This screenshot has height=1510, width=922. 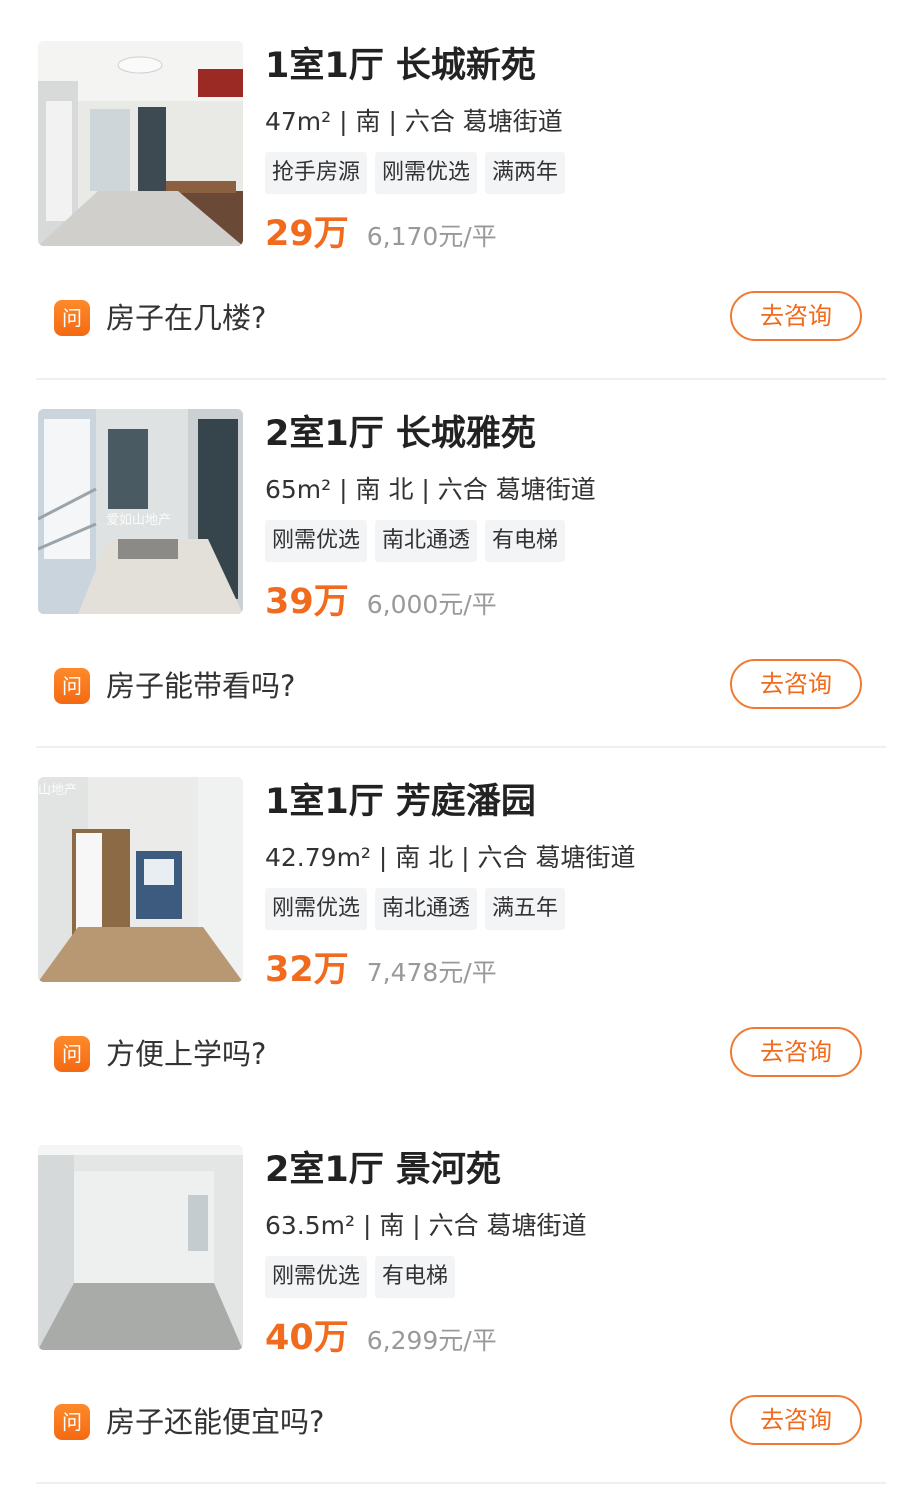 I want to click on tag-list: 抢手房源 刚需优选 满两年, so click(x=415, y=173).